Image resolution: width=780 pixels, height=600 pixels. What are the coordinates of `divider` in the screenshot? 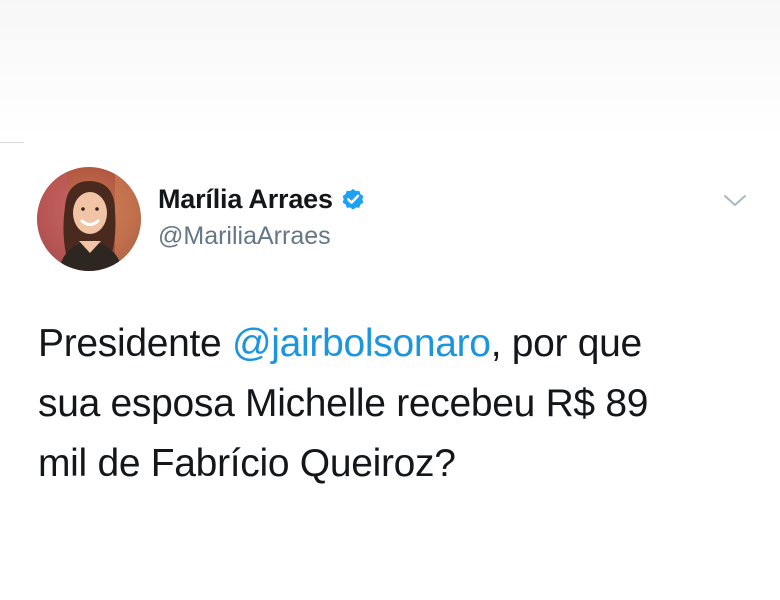 It's located at (12, 142).